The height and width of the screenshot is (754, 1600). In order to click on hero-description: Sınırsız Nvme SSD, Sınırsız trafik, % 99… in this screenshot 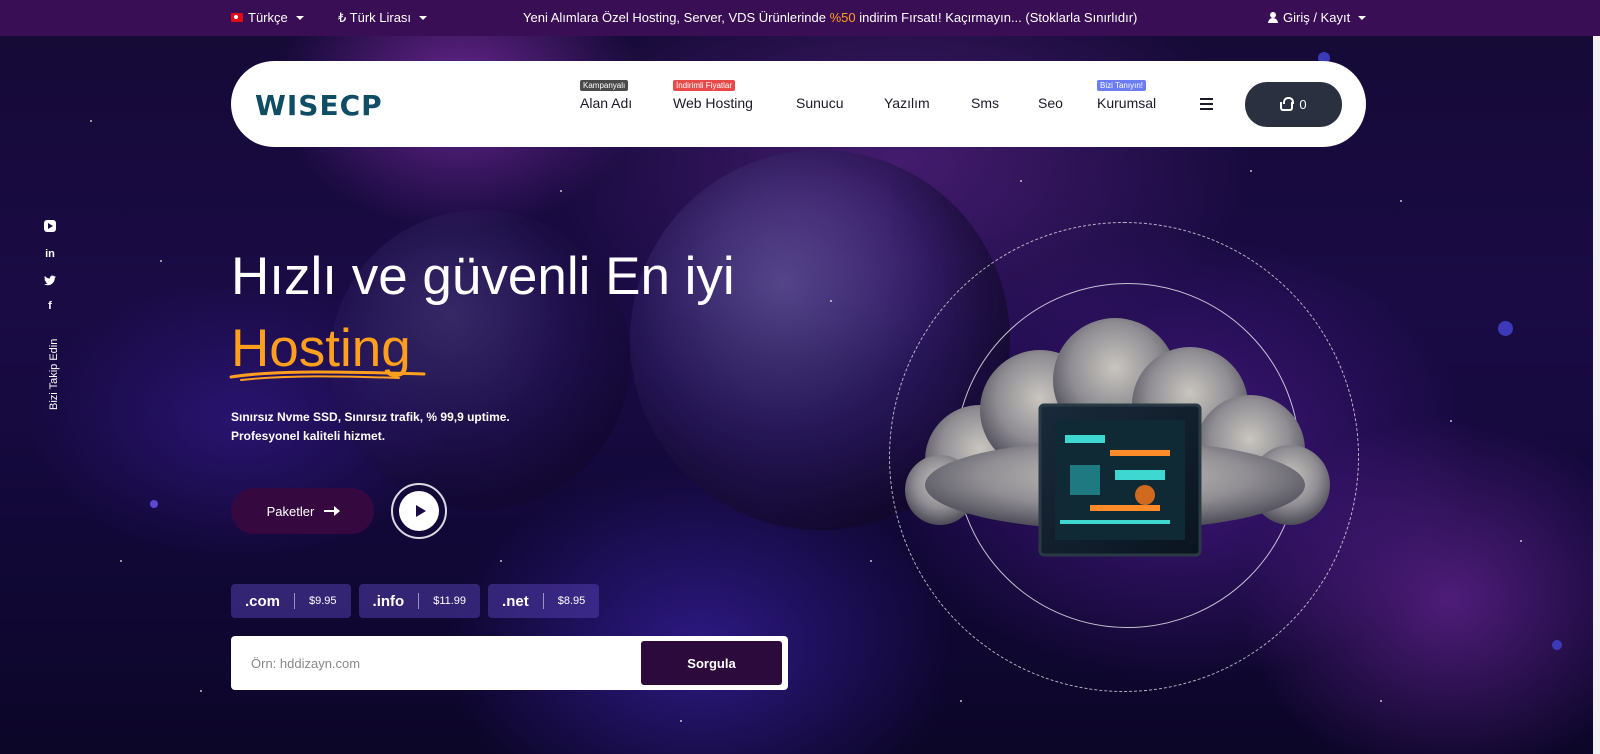, I will do `click(411, 427)`.